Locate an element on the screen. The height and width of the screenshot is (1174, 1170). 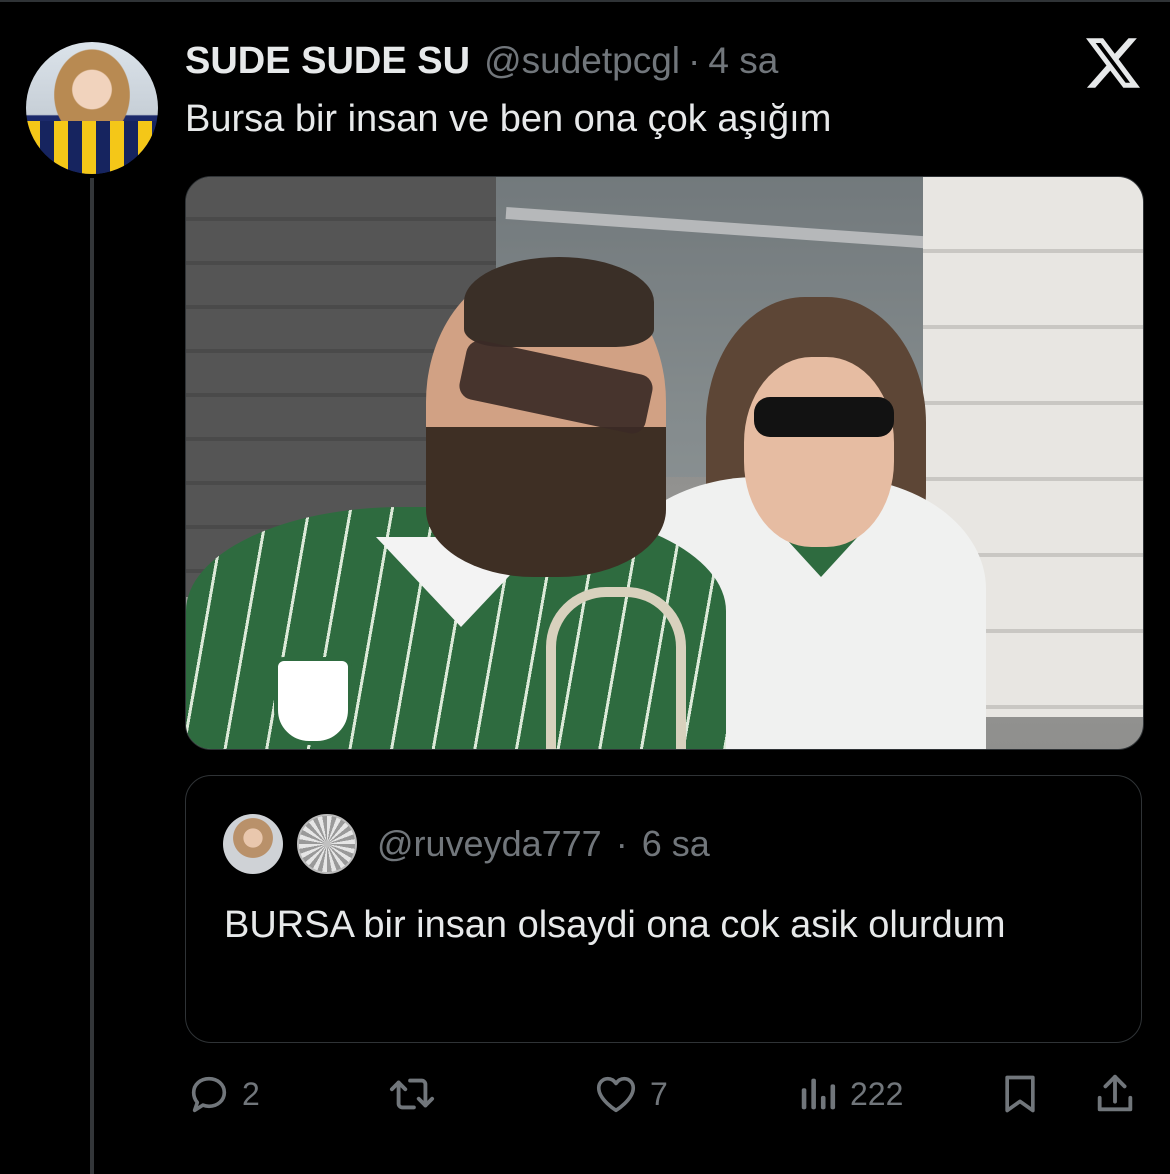
views-button: 222 is located at coordinates (850, 1094).